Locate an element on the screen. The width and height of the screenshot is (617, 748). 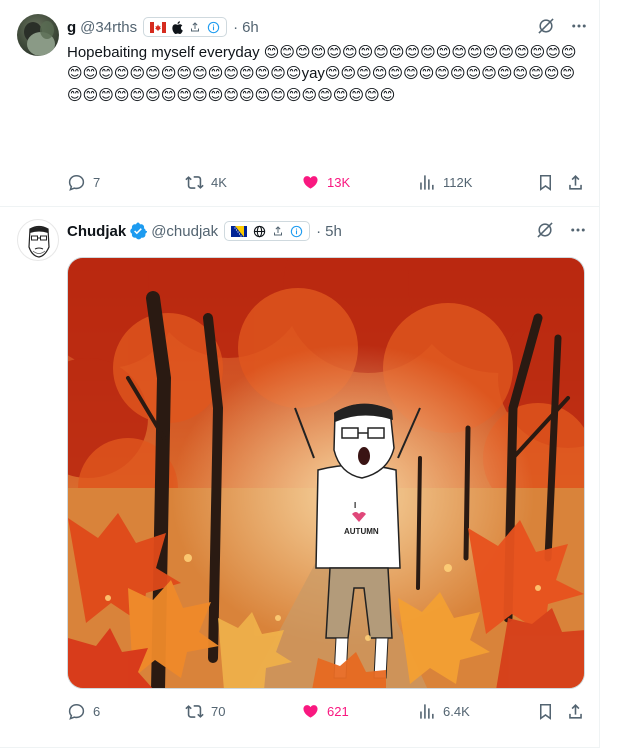
like-button: 621 is located at coordinates (325, 711).